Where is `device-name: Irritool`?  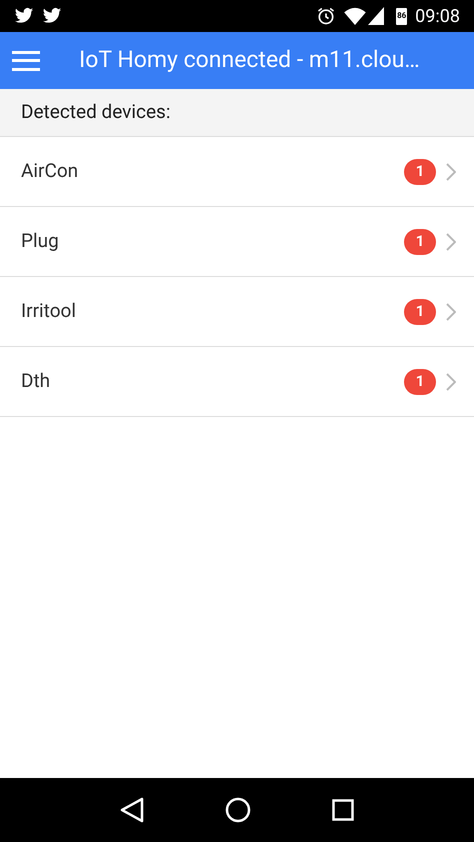 device-name: Irritool is located at coordinates (49, 311).